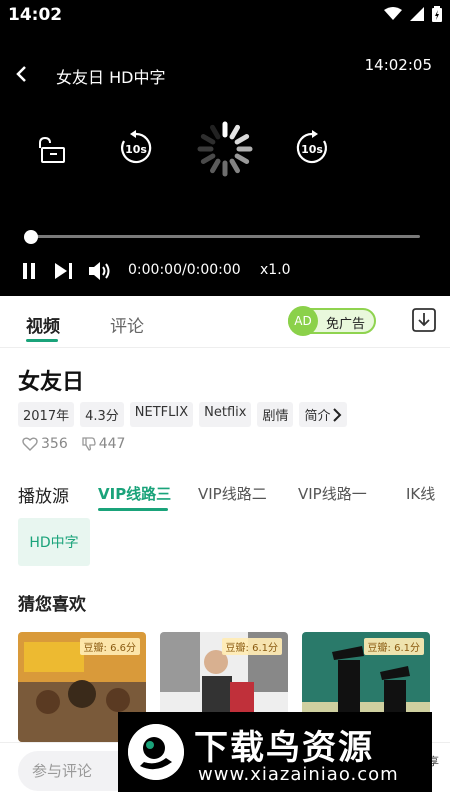  Describe the element at coordinates (46, 414) in the screenshot. I see `tag-year: 2017年` at that location.